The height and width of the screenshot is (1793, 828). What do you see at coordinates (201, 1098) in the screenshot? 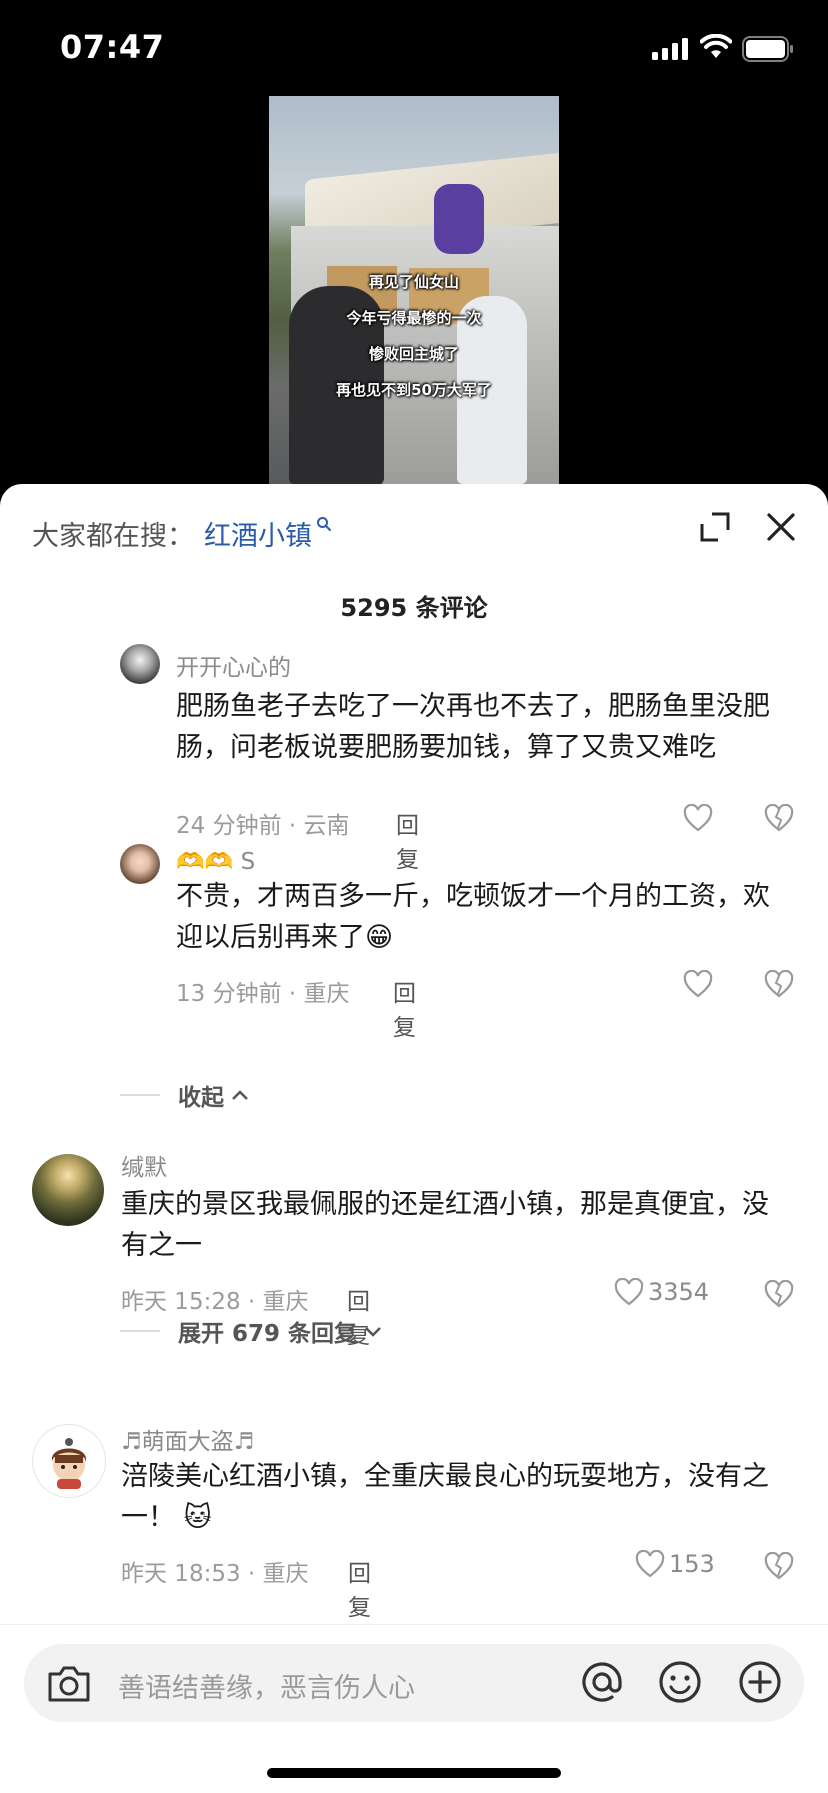
I see `collapse-label: 收起` at bounding box center [201, 1098].